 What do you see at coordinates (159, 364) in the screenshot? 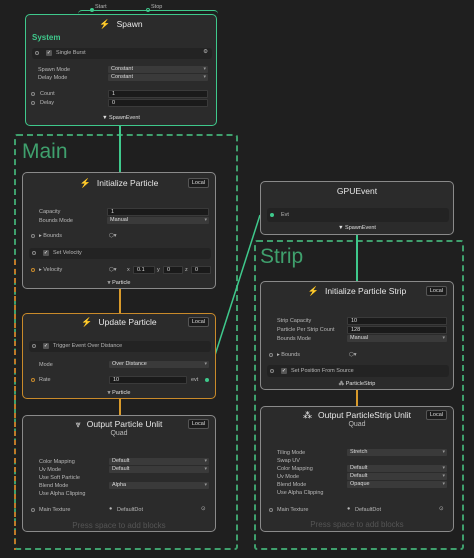
I see `mode-dropdown: Over Distance` at bounding box center [159, 364].